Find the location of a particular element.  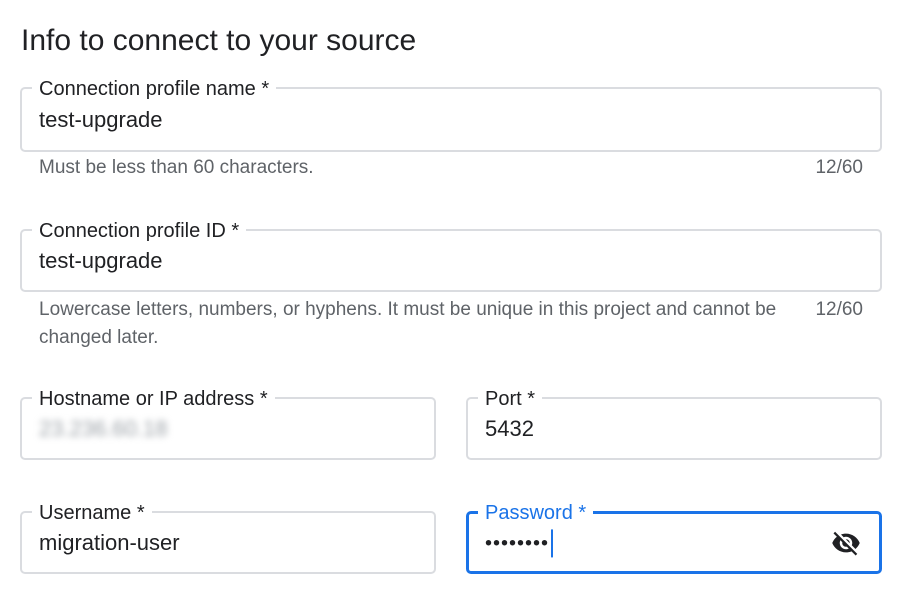

profile-name-counter: 12/60 is located at coordinates (839, 167).